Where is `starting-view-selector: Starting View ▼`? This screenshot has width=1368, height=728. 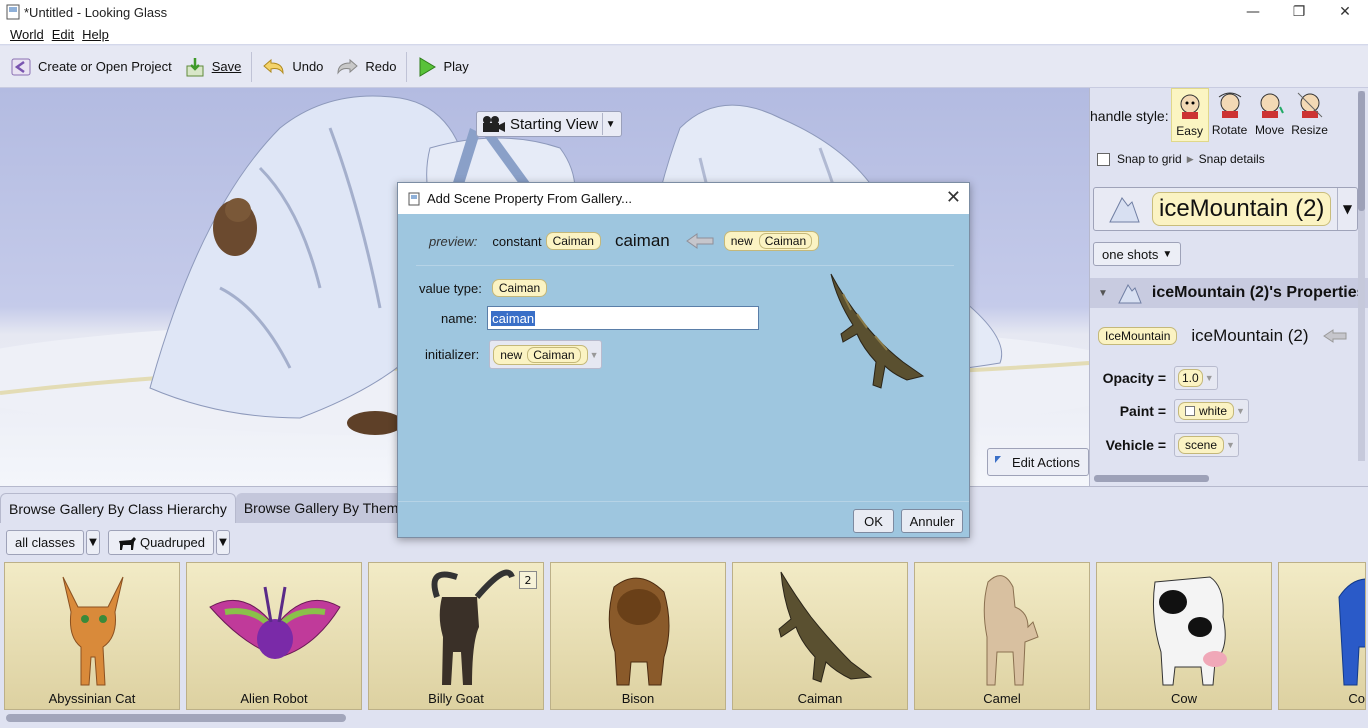
starting-view-selector: Starting View ▼ is located at coordinates (549, 124).